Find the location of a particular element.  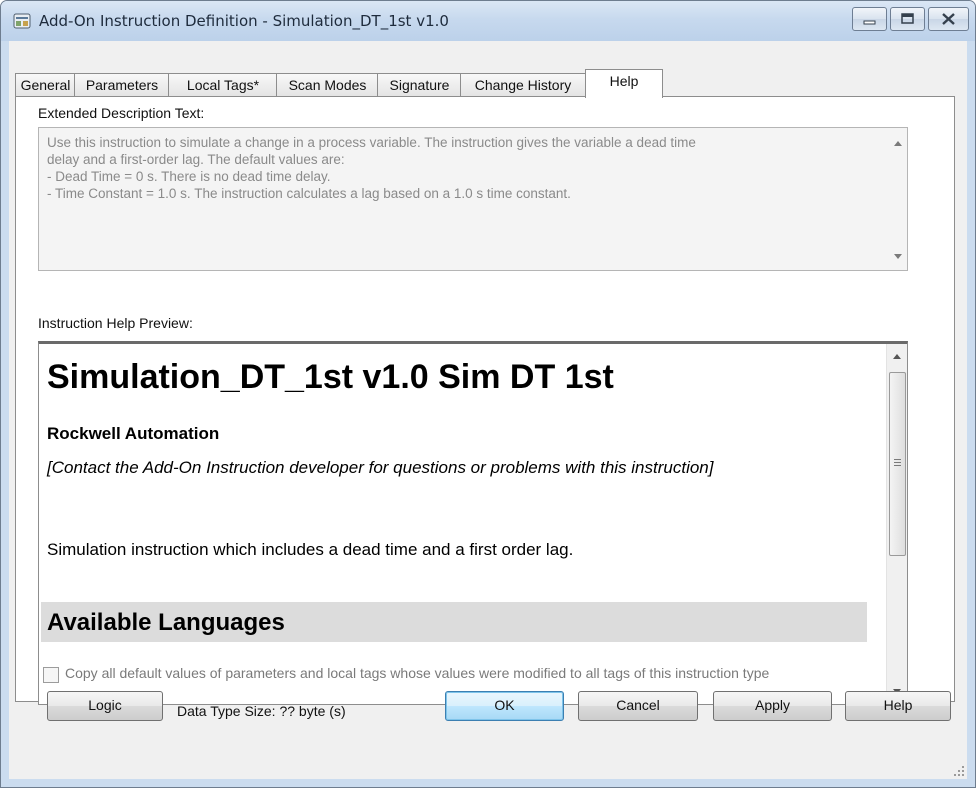

scroll-up-icon is located at coordinates (897, 356).